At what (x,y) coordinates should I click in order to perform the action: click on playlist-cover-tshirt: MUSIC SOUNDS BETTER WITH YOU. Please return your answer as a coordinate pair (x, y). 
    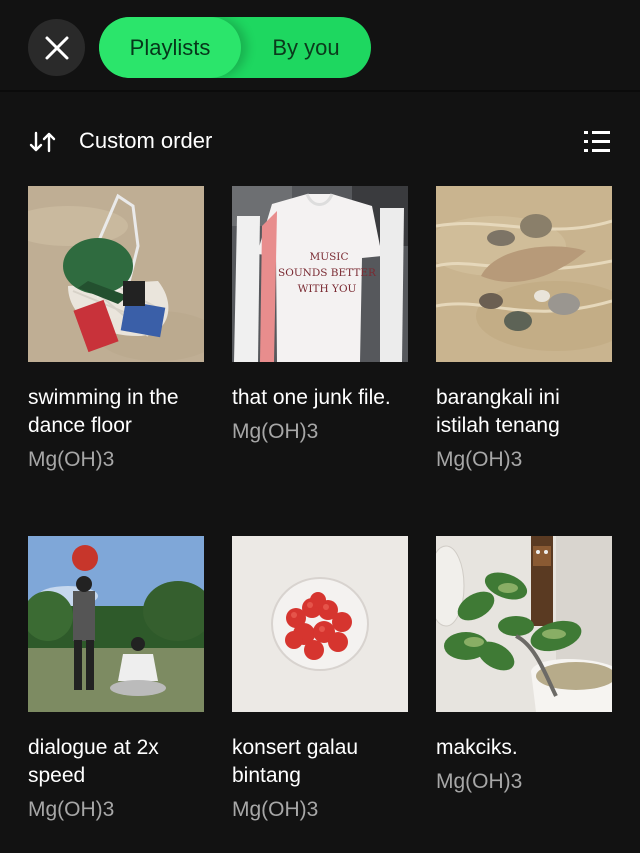
    Looking at the image, I should click on (320, 274).